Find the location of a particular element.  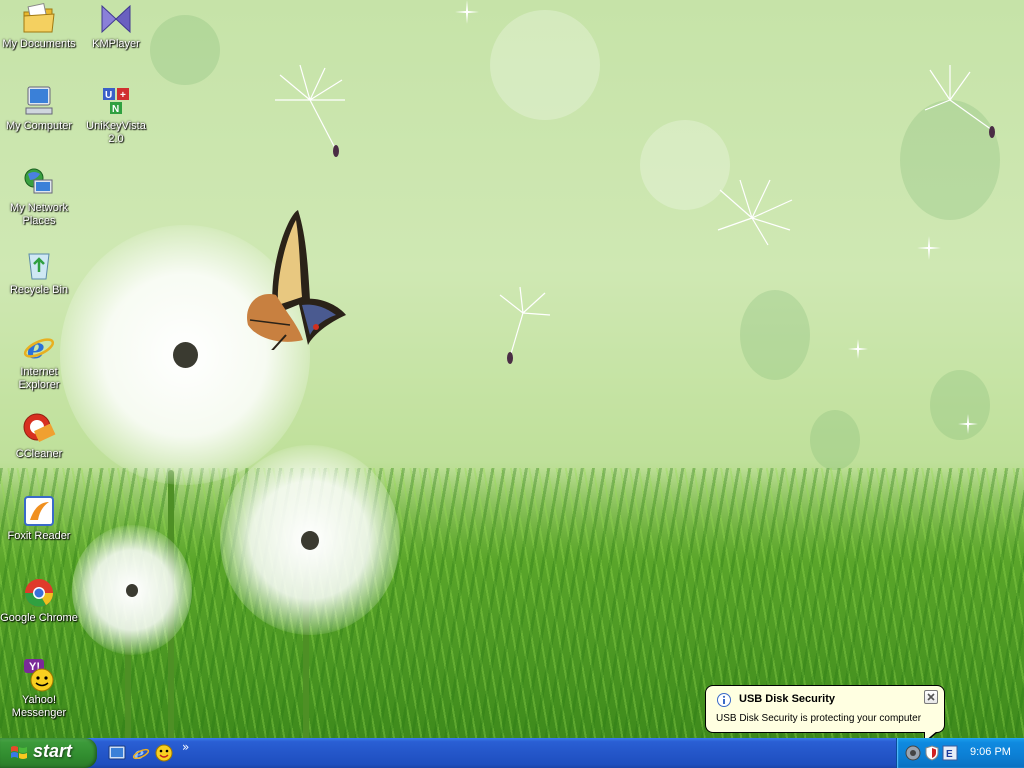

desktop-icon-unikey: U + N UniKeyVista 2.0 is located at coordinates (116, 115).